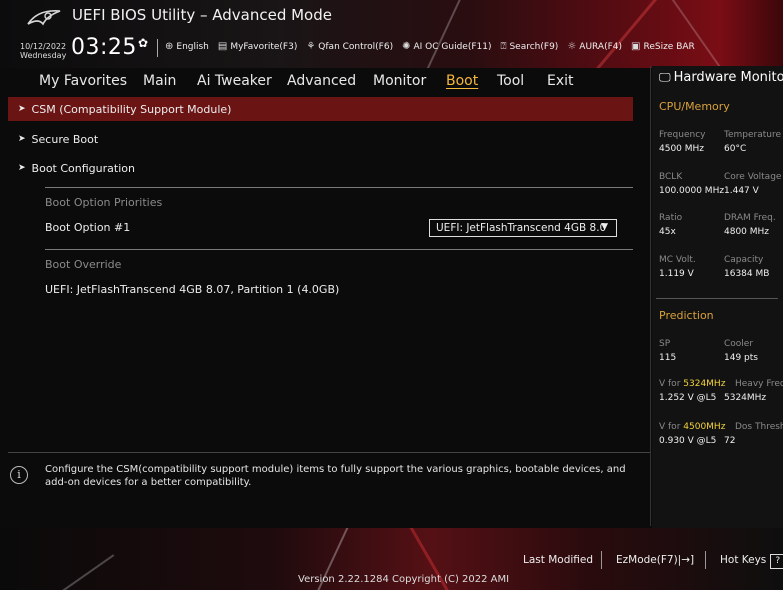  What do you see at coordinates (311, 46) in the screenshot?
I see `fan-icon: ⚘` at bounding box center [311, 46].